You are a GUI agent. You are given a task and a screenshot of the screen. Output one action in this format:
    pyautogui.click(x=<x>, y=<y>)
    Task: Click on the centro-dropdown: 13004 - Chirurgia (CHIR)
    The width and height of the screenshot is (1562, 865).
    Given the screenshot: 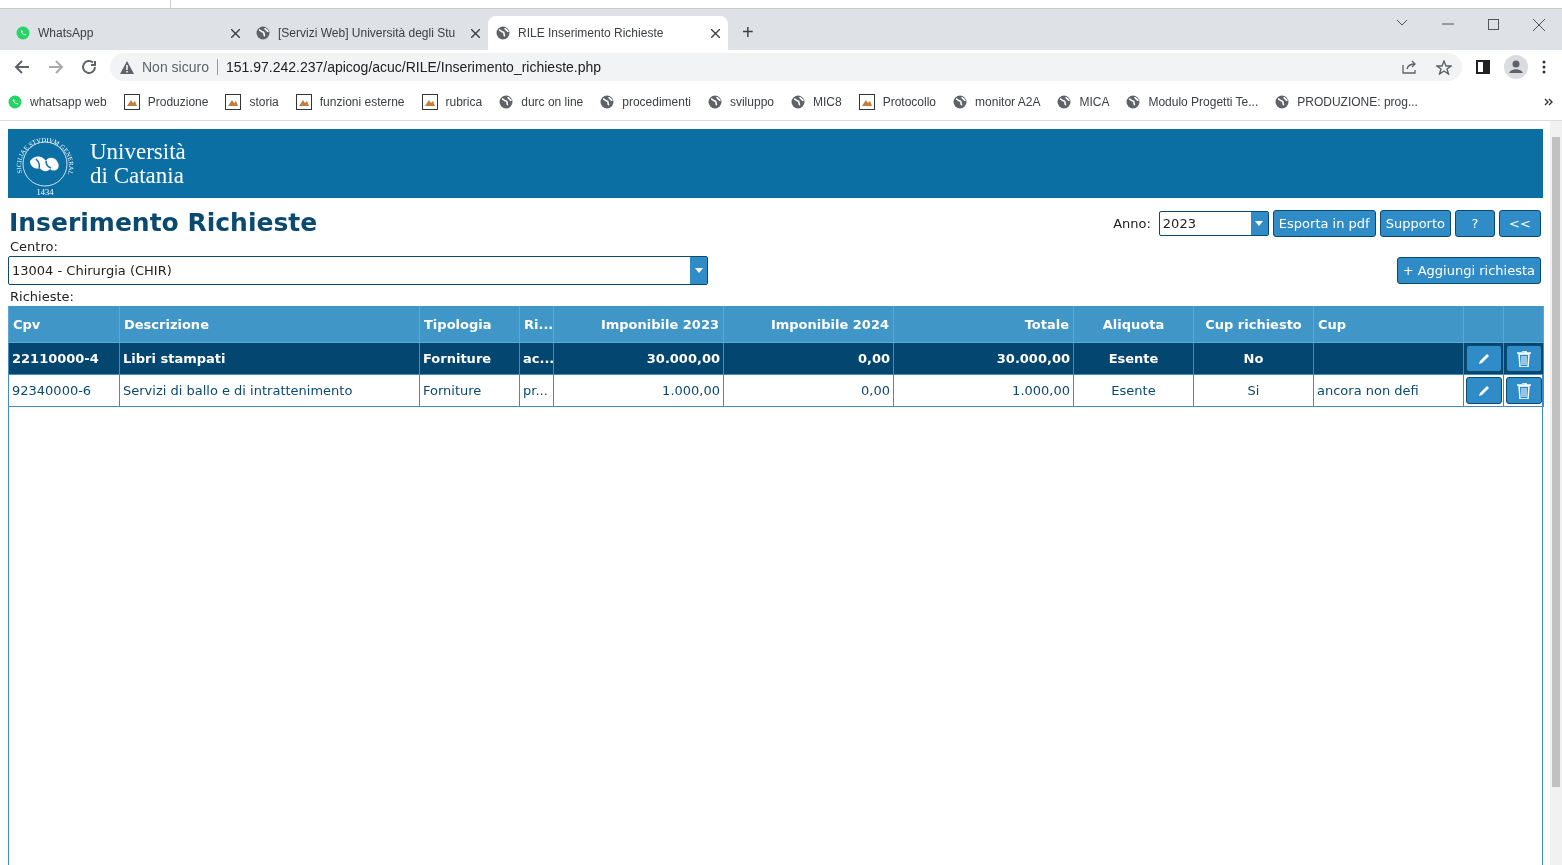 What is the action you would take?
    pyautogui.click(x=358, y=270)
    